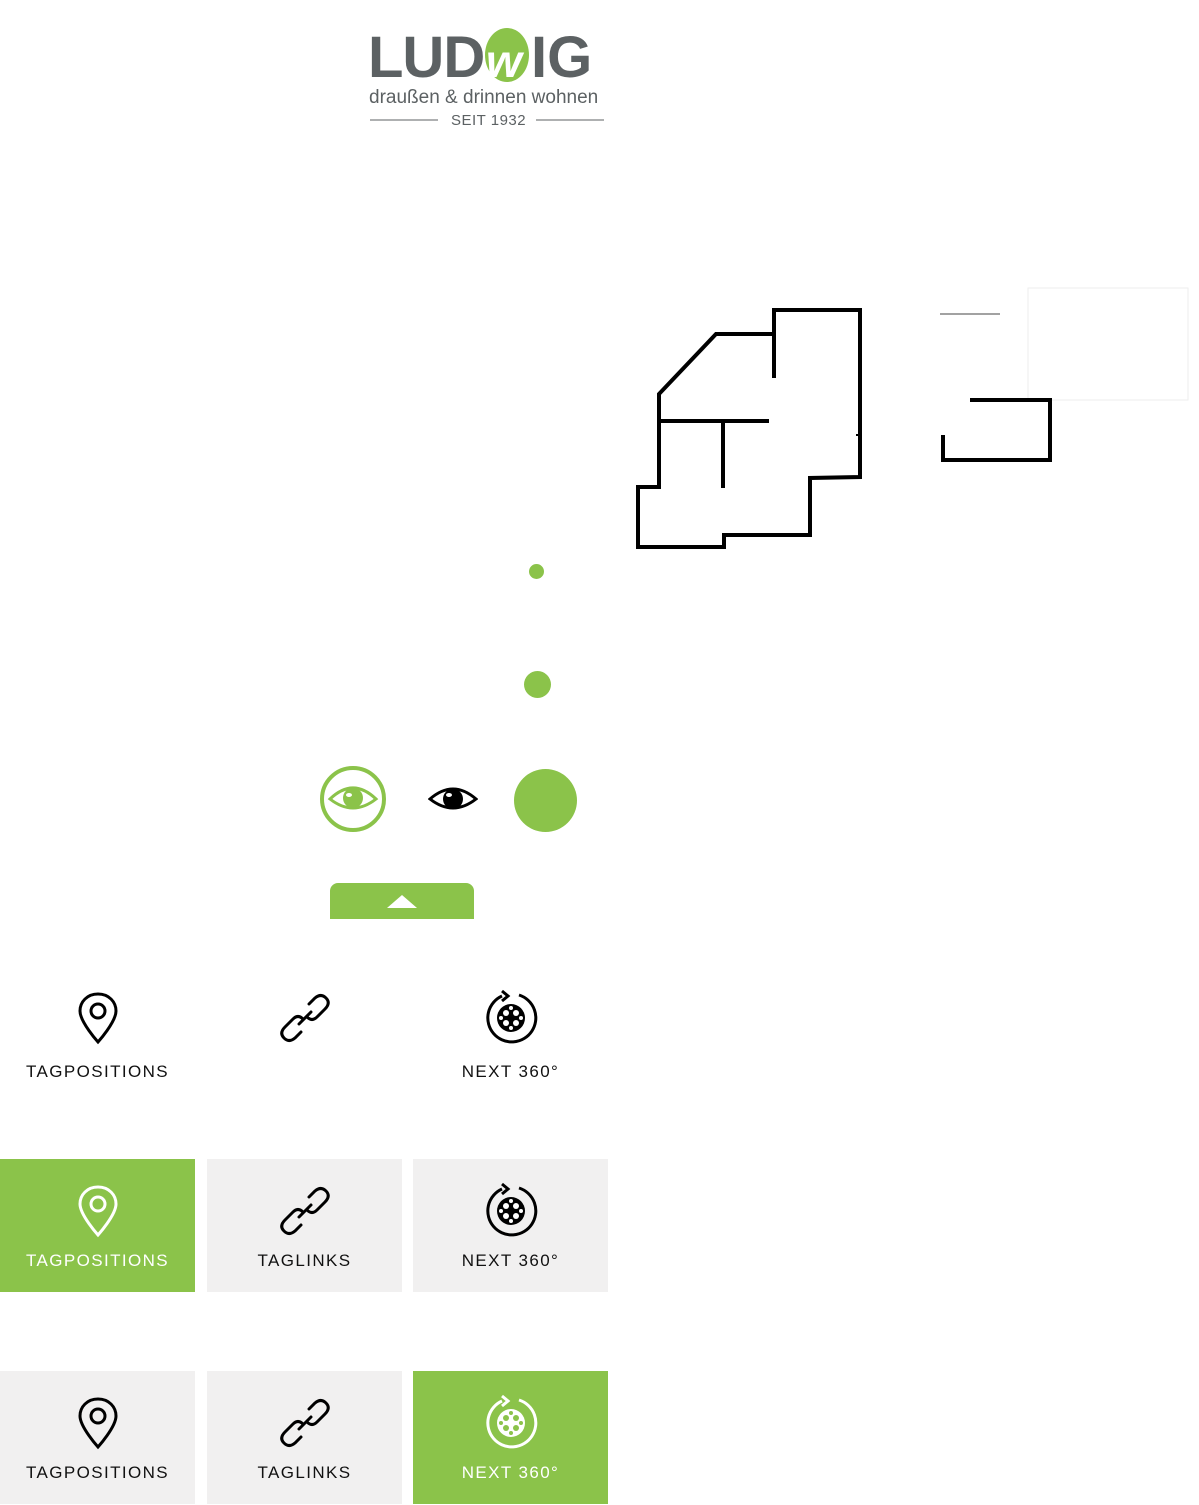  I want to click on floor-plan-side-room, so click(1064, 377).